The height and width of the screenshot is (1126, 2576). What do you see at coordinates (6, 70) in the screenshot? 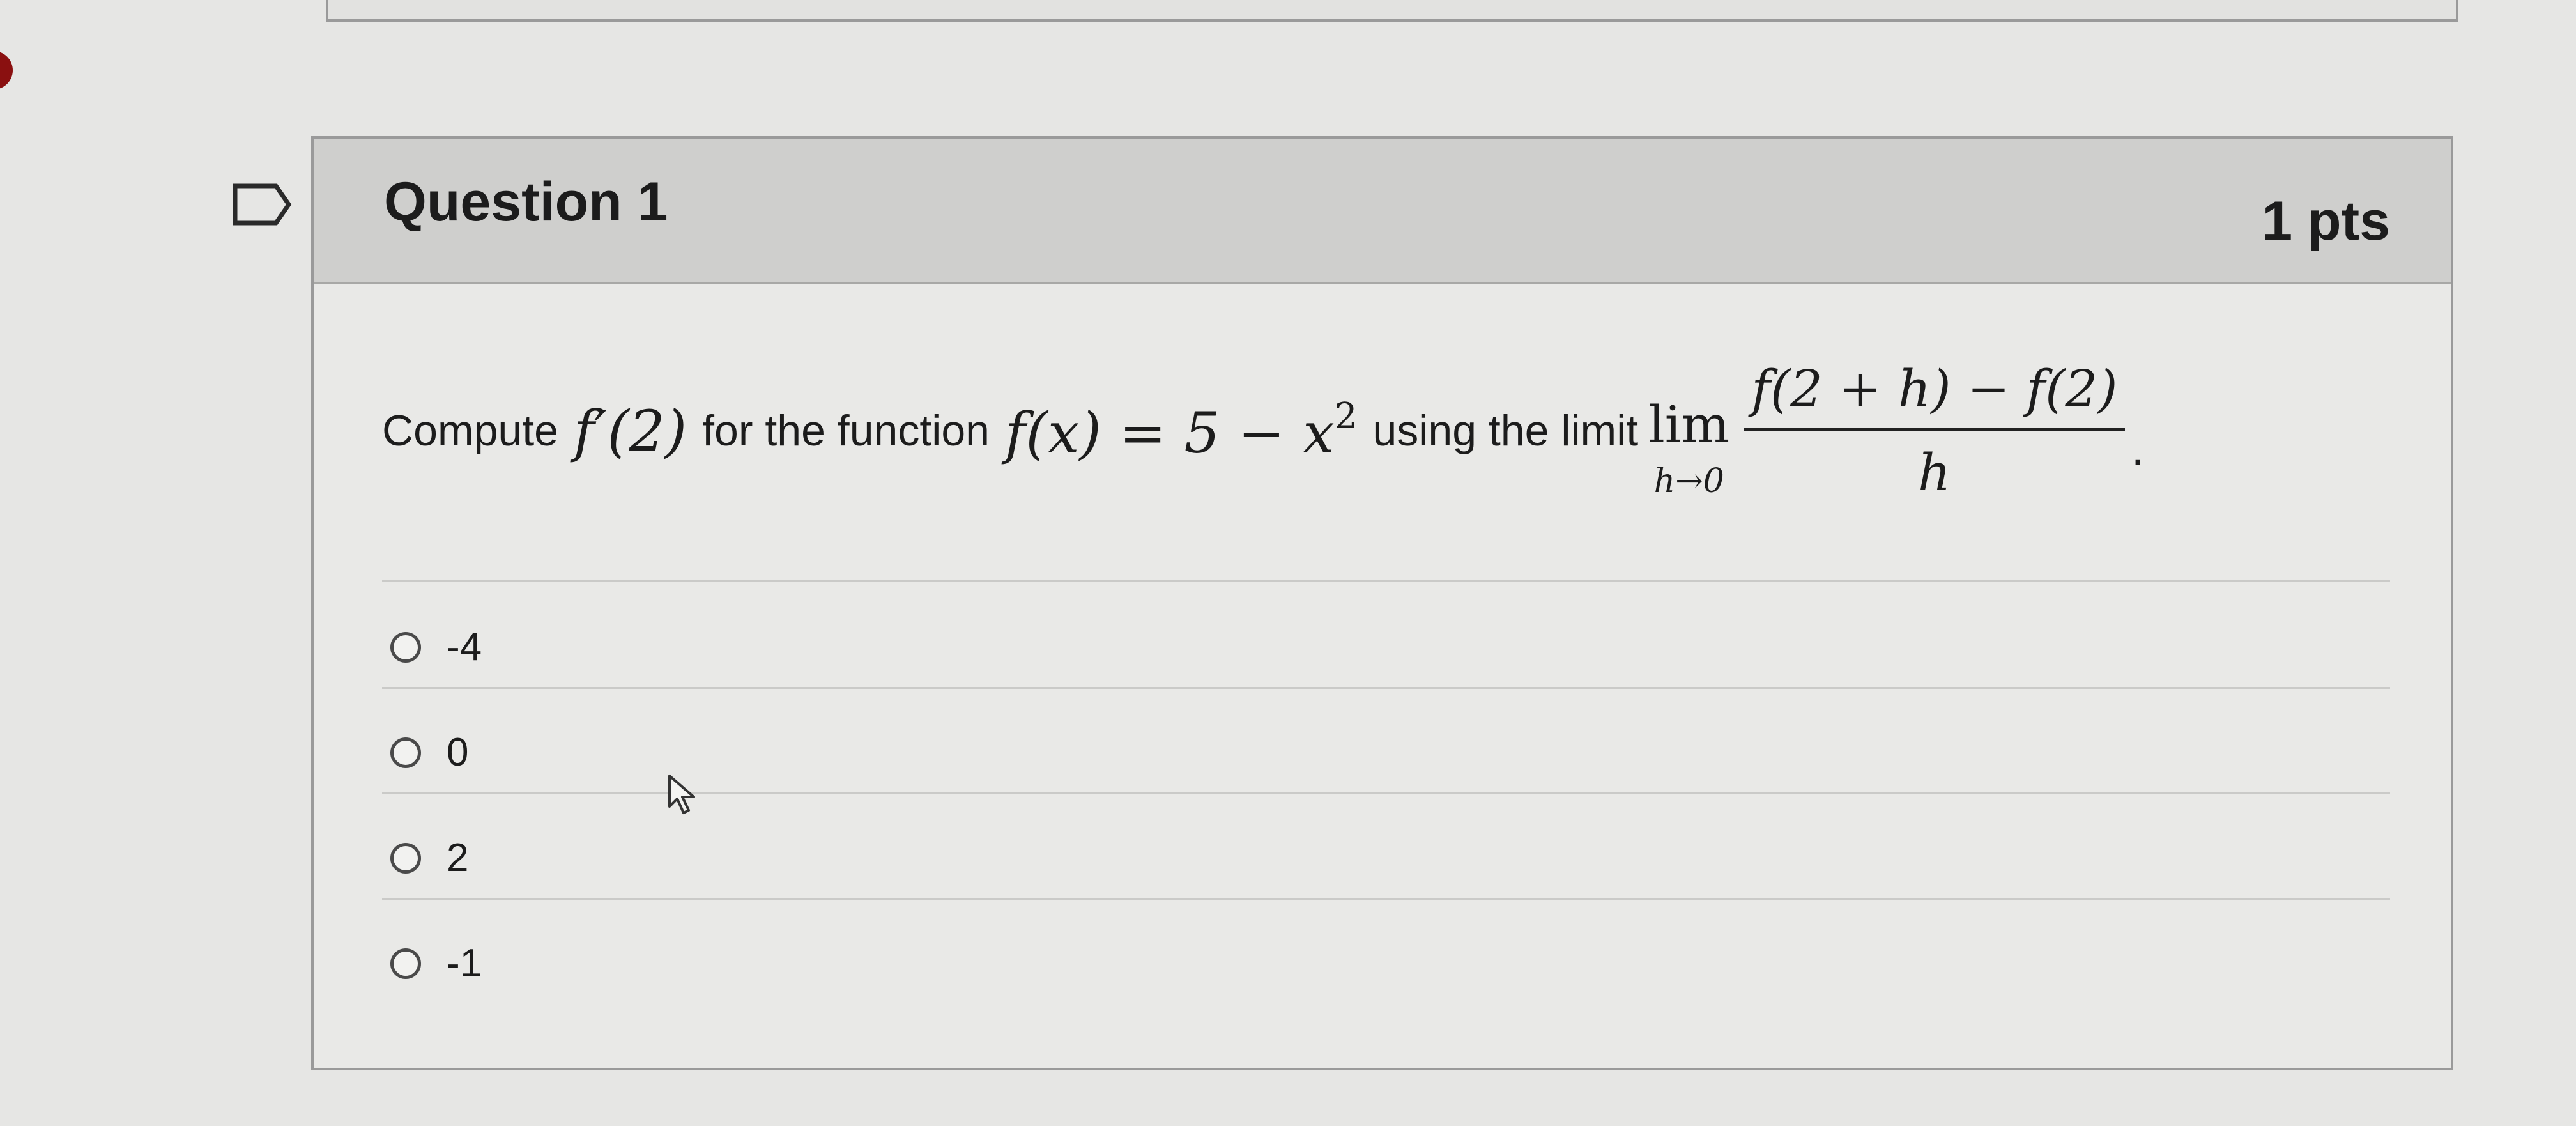
I see `edge-marker` at bounding box center [6, 70].